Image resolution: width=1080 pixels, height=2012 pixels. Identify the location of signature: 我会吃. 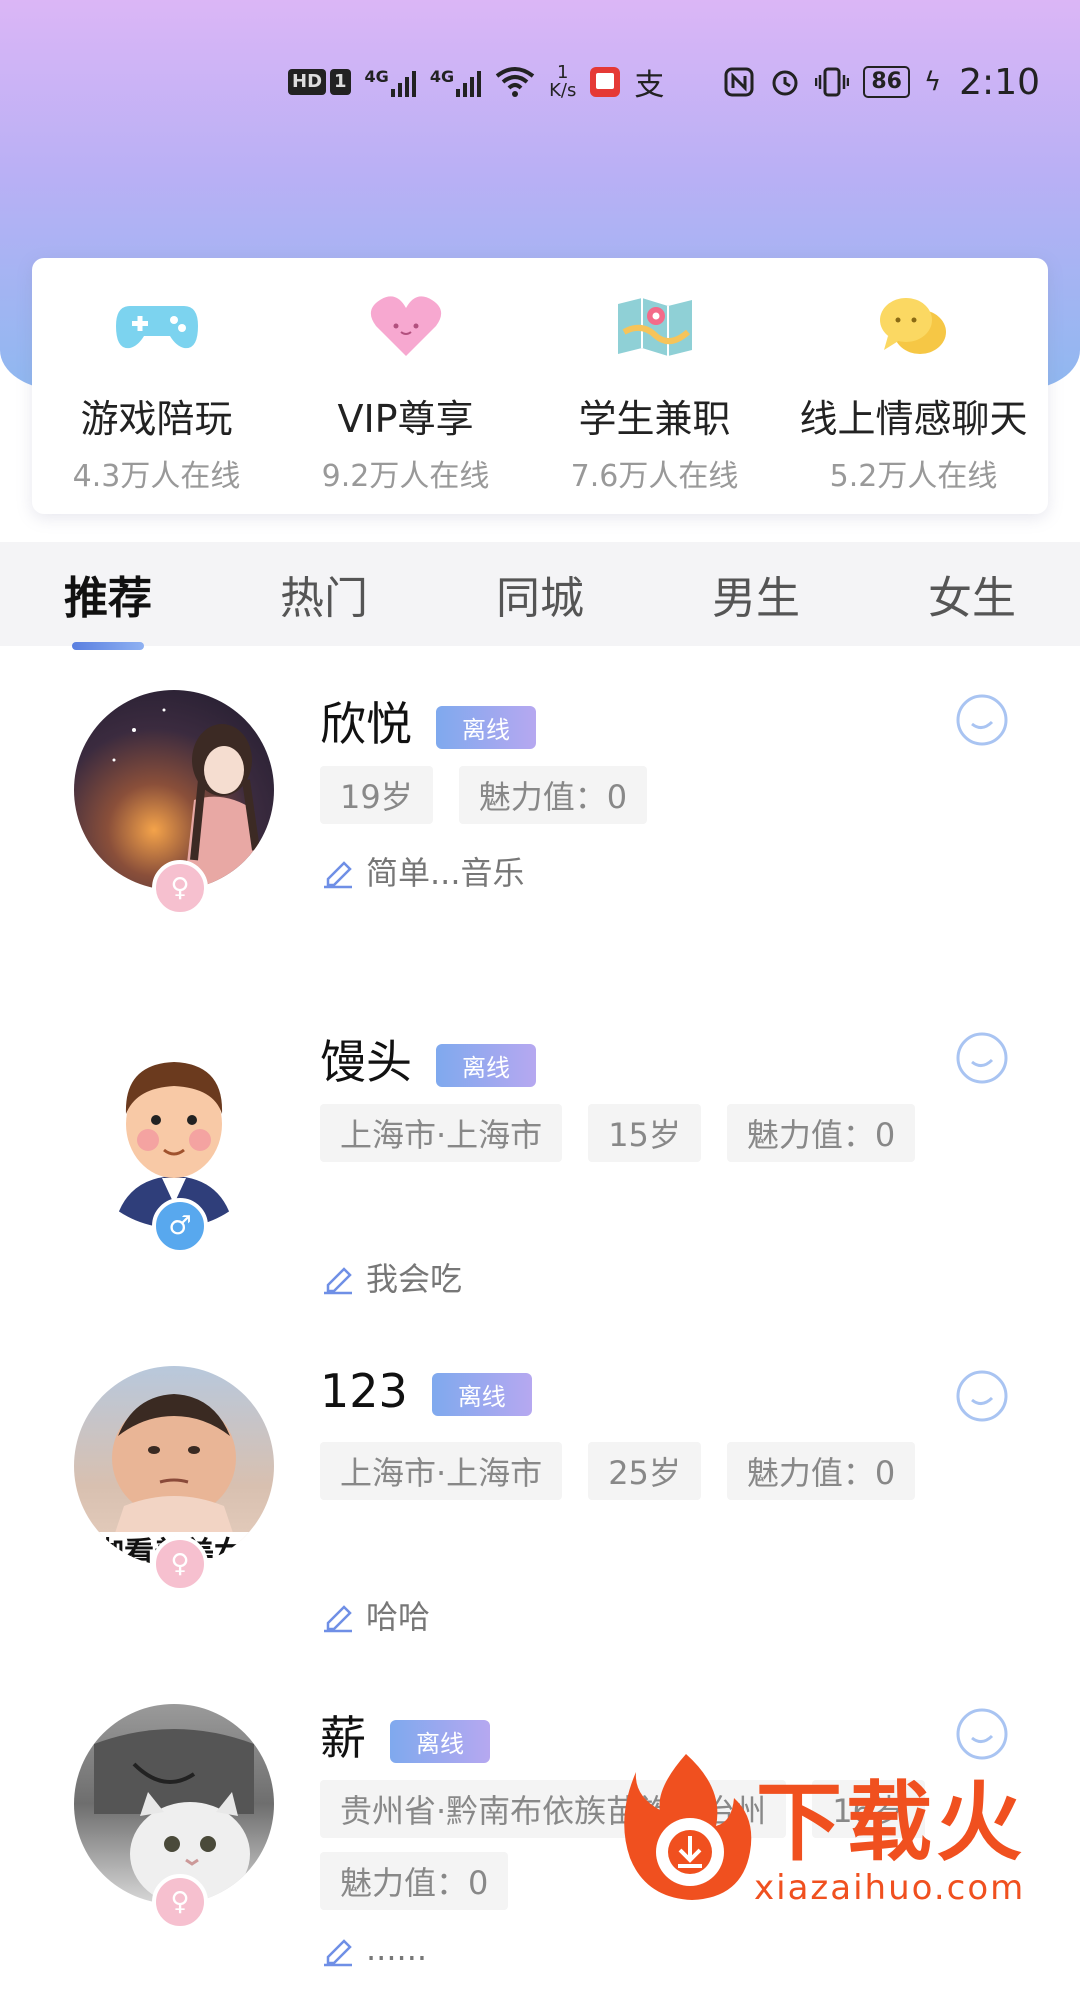
(391, 1277).